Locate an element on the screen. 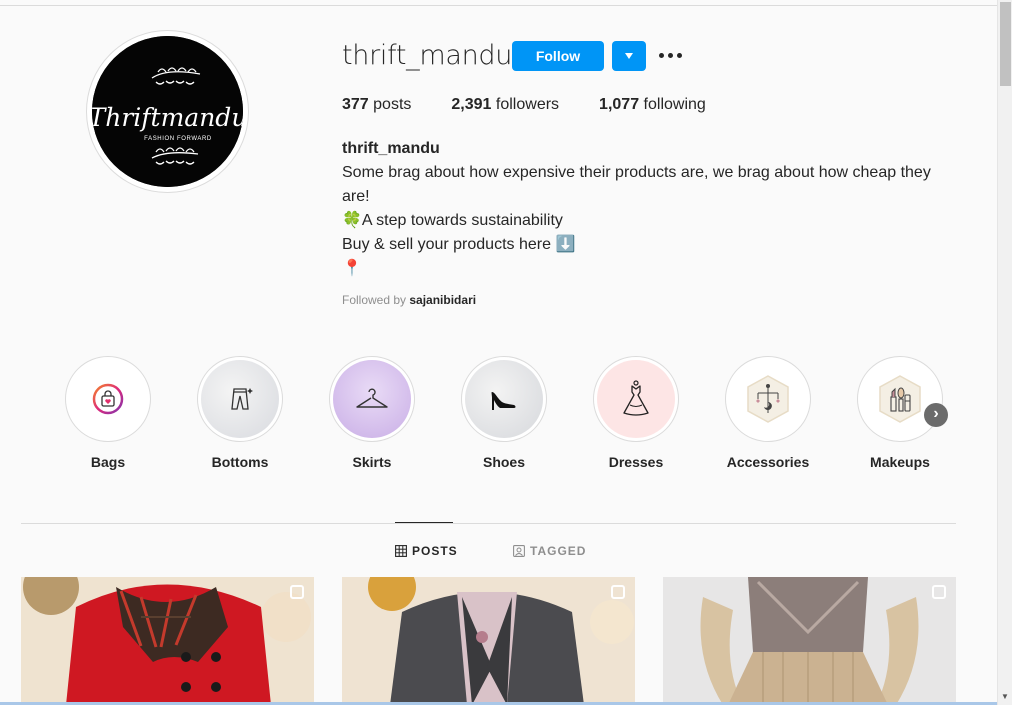 Image resolution: width=1012 pixels, height=705 pixels. followers-count: 2,391 is located at coordinates (471, 104).